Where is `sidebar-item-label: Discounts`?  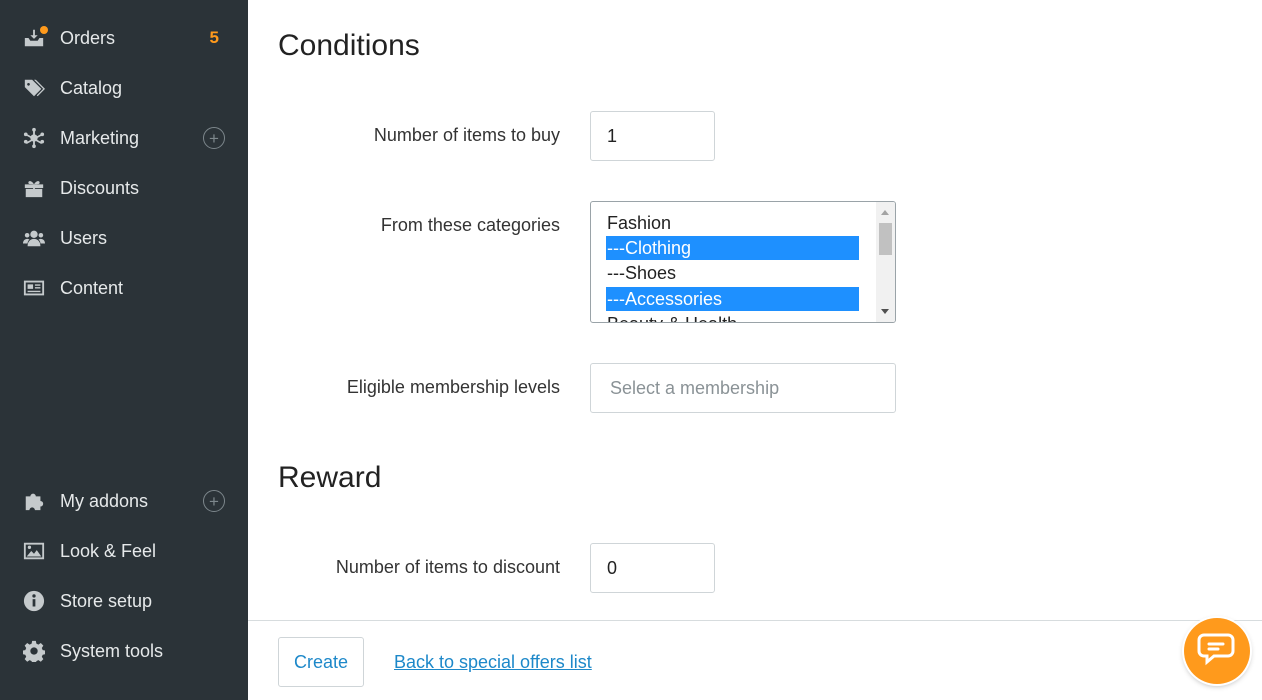 sidebar-item-label: Discounts is located at coordinates (100, 187).